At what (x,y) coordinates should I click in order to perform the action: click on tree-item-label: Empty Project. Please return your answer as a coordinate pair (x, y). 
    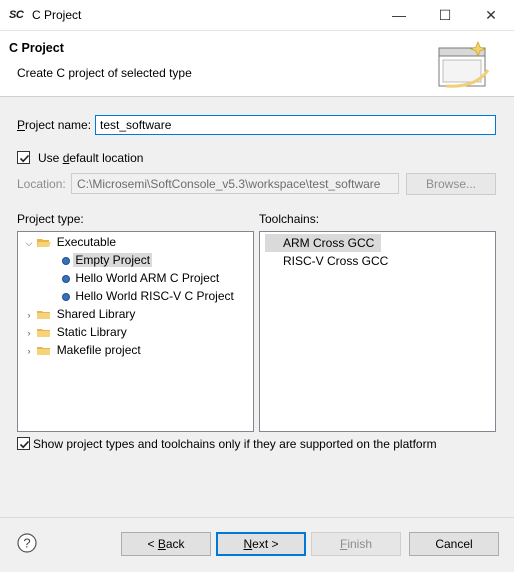
    Looking at the image, I should click on (113, 260).